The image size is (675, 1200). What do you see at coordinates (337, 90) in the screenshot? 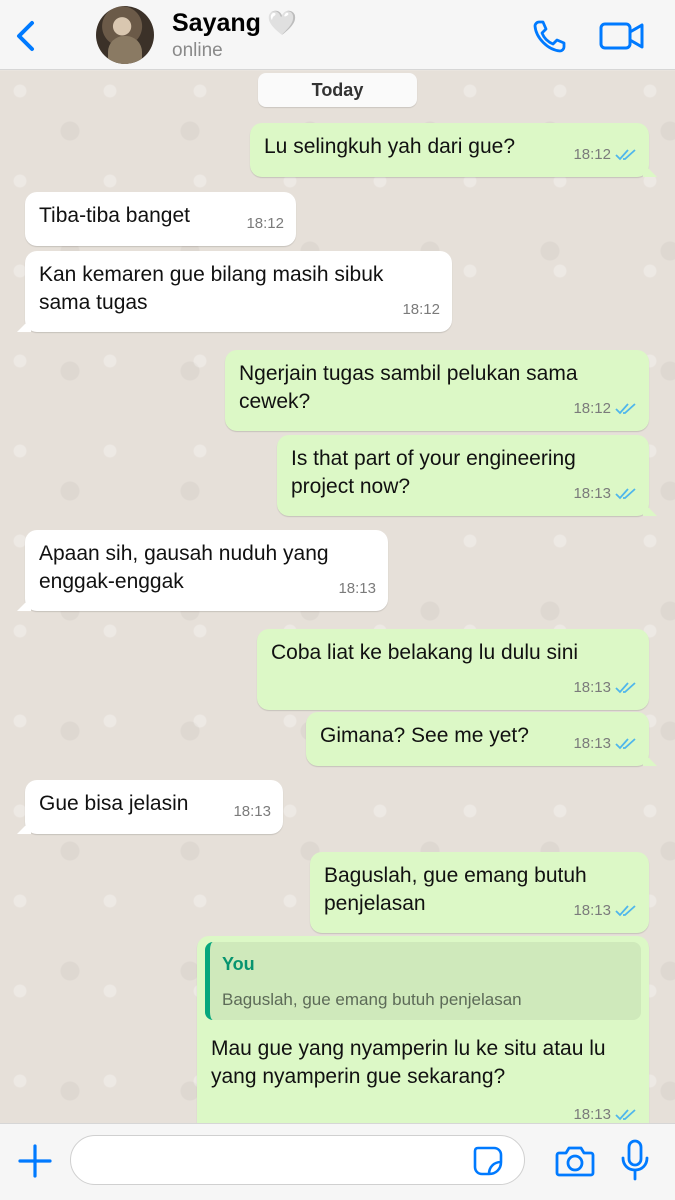
I see `date-separator: Today` at bounding box center [337, 90].